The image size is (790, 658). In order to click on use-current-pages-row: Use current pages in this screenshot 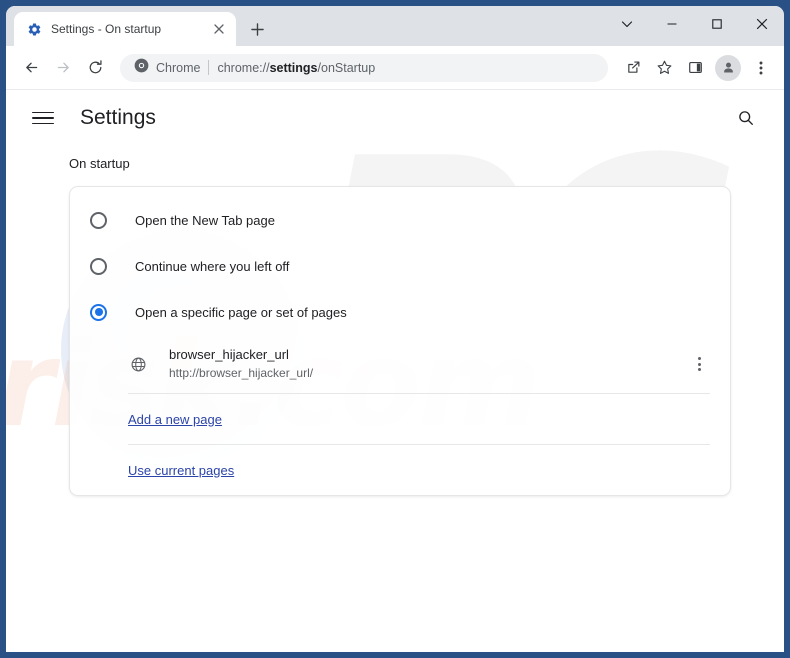, I will do `click(400, 470)`.